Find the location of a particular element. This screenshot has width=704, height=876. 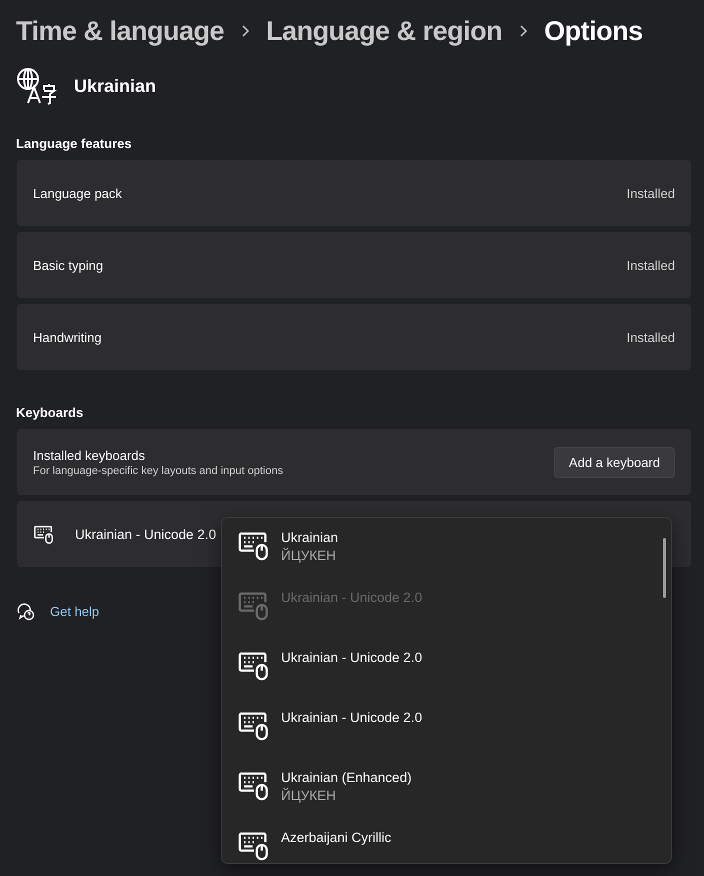

language-name: Ukrainian is located at coordinates (115, 86).